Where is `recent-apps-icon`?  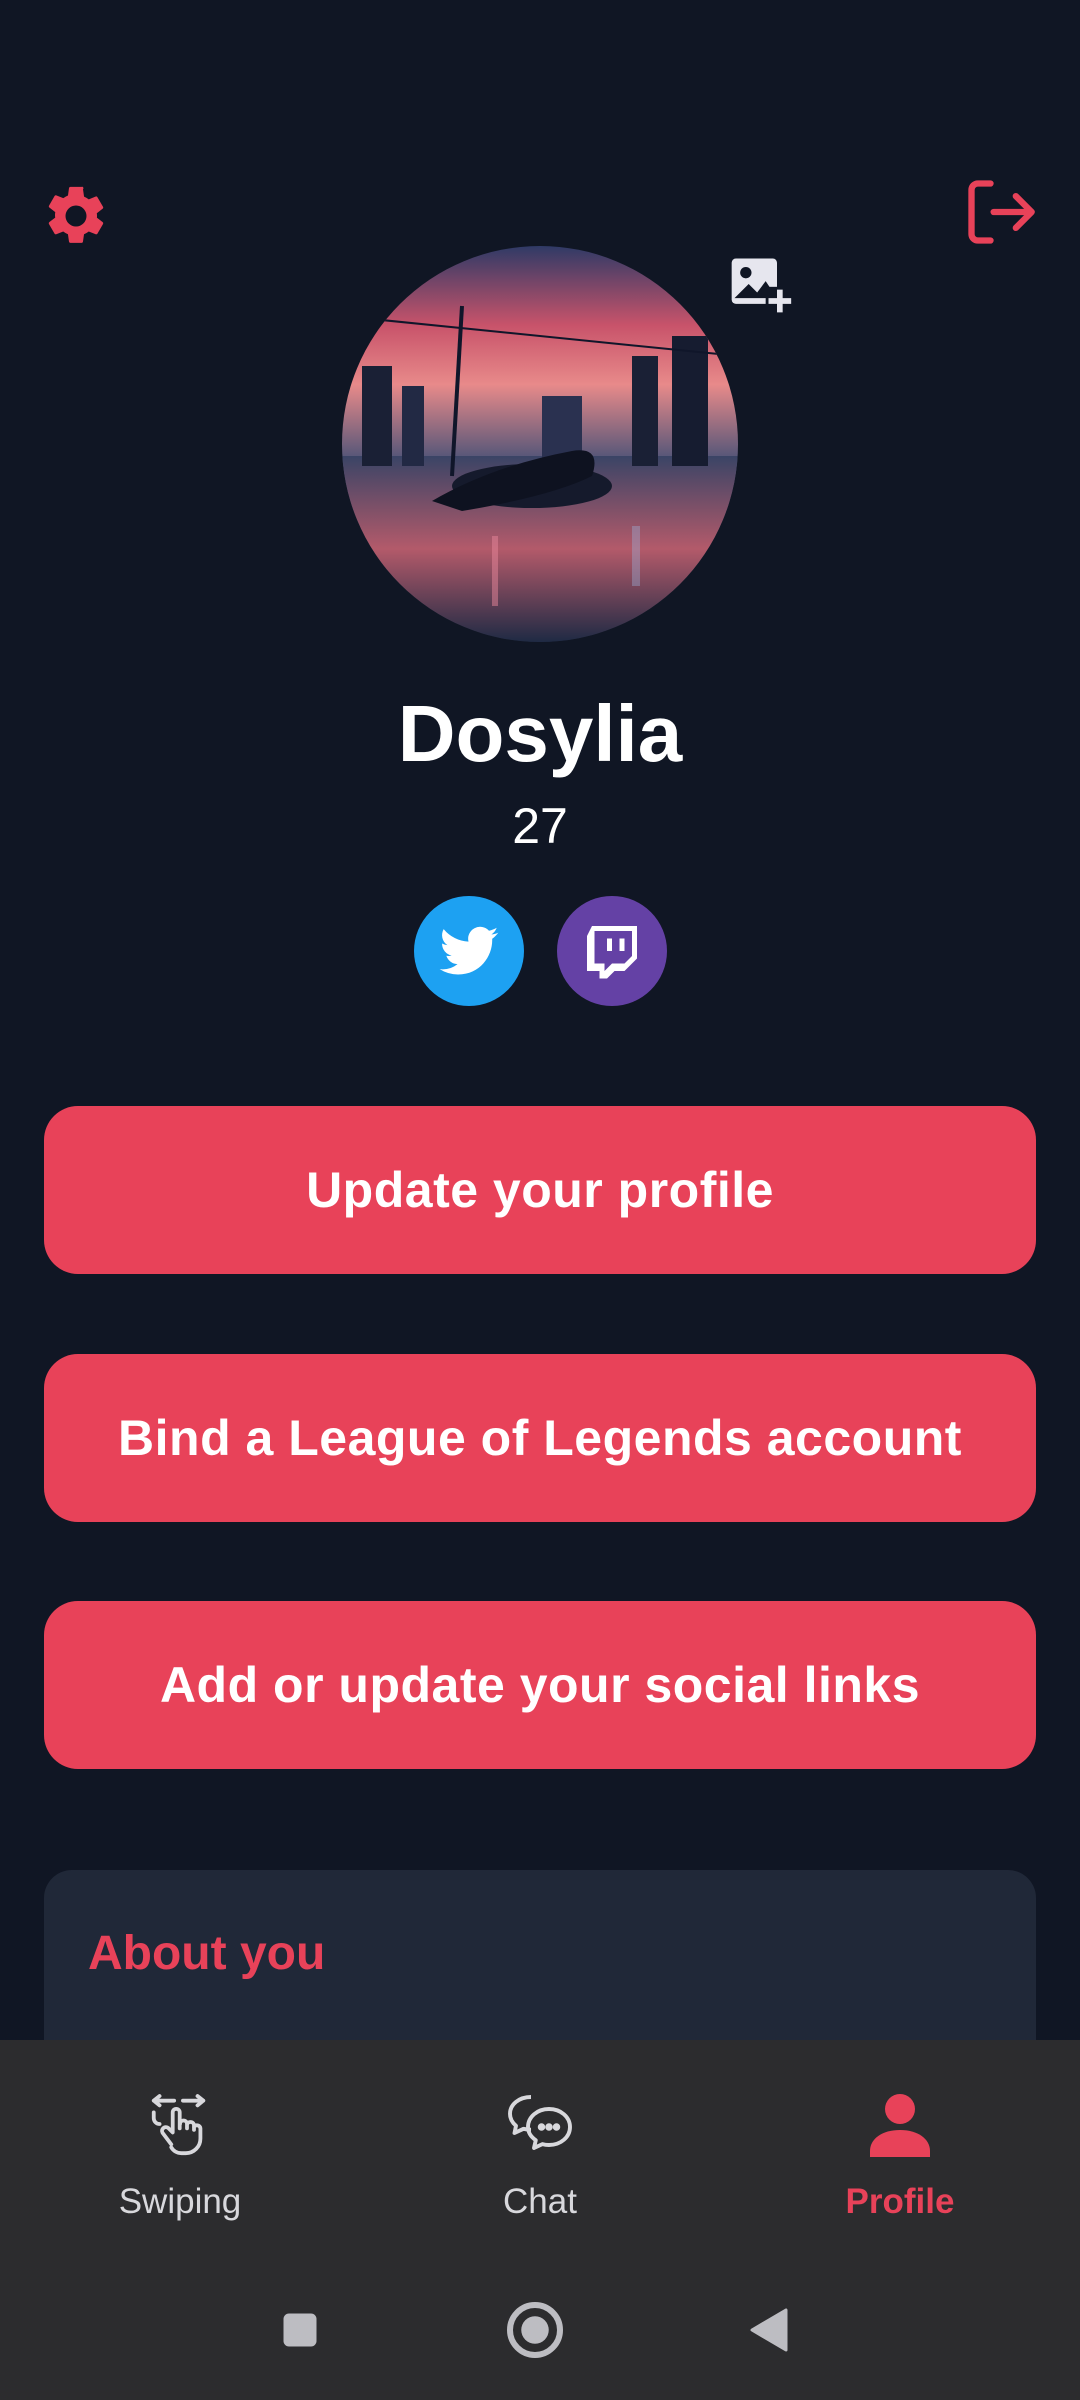 recent-apps-icon is located at coordinates (300, 2330).